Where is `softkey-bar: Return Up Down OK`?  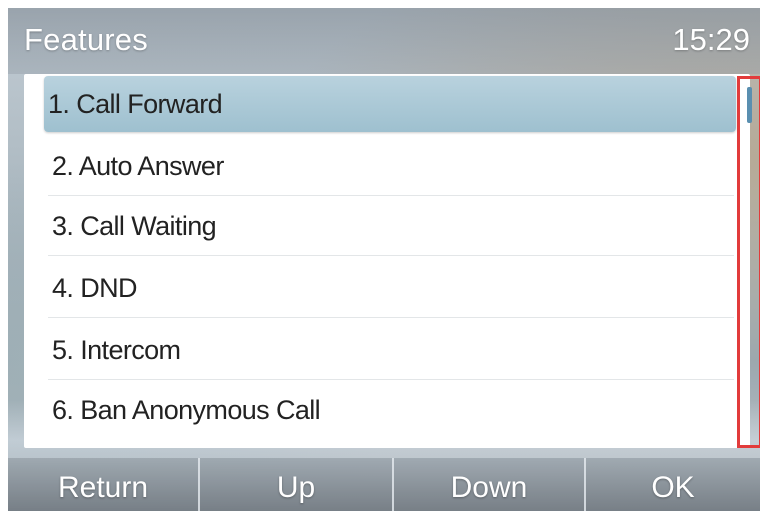 softkey-bar: Return Up Down OK is located at coordinates (384, 484).